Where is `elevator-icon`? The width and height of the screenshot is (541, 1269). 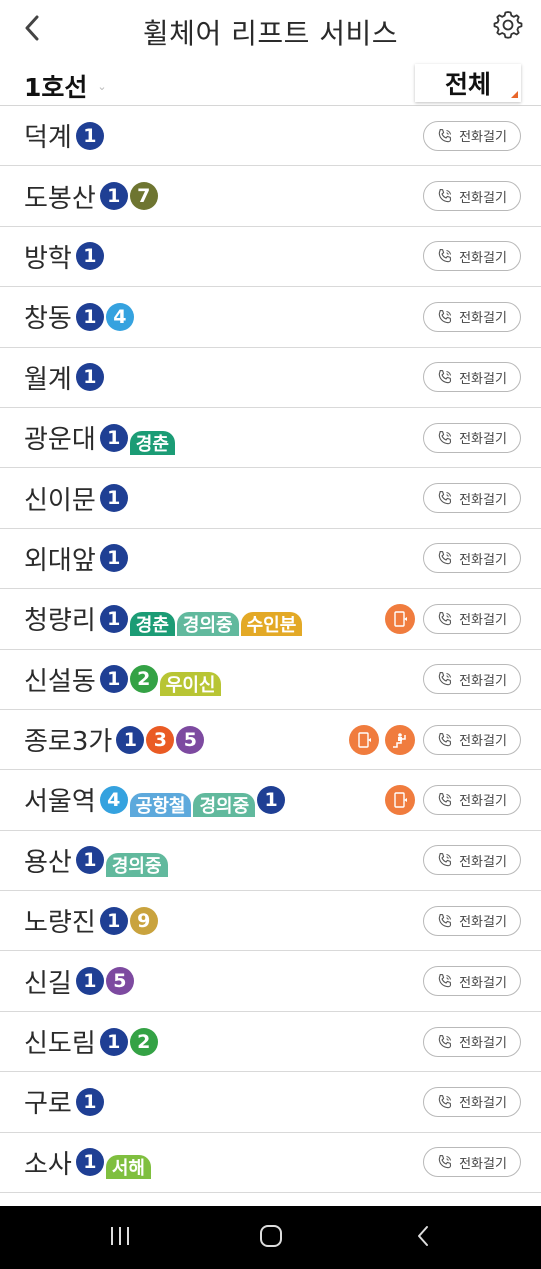 elevator-icon is located at coordinates (400, 799).